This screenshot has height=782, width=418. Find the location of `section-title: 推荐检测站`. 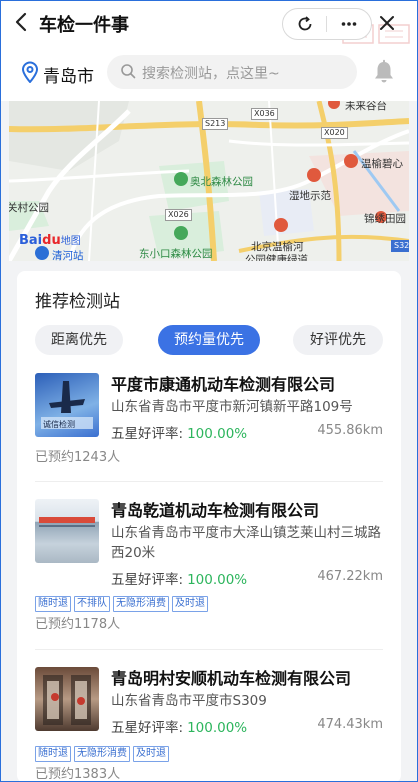

section-title: 推荐检测站 is located at coordinates (77, 302).